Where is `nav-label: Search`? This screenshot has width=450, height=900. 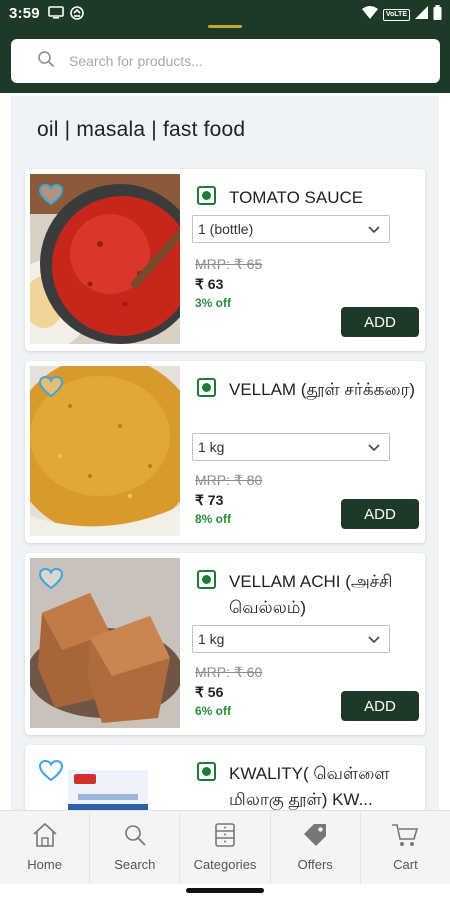
nav-label: Search is located at coordinates (135, 864).